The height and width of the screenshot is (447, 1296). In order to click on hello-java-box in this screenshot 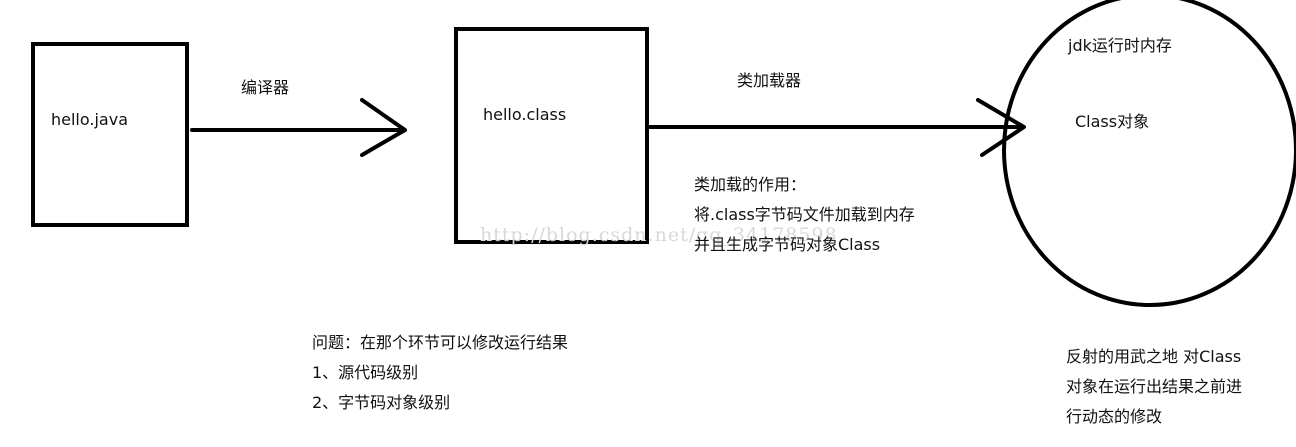, I will do `click(110, 134)`.